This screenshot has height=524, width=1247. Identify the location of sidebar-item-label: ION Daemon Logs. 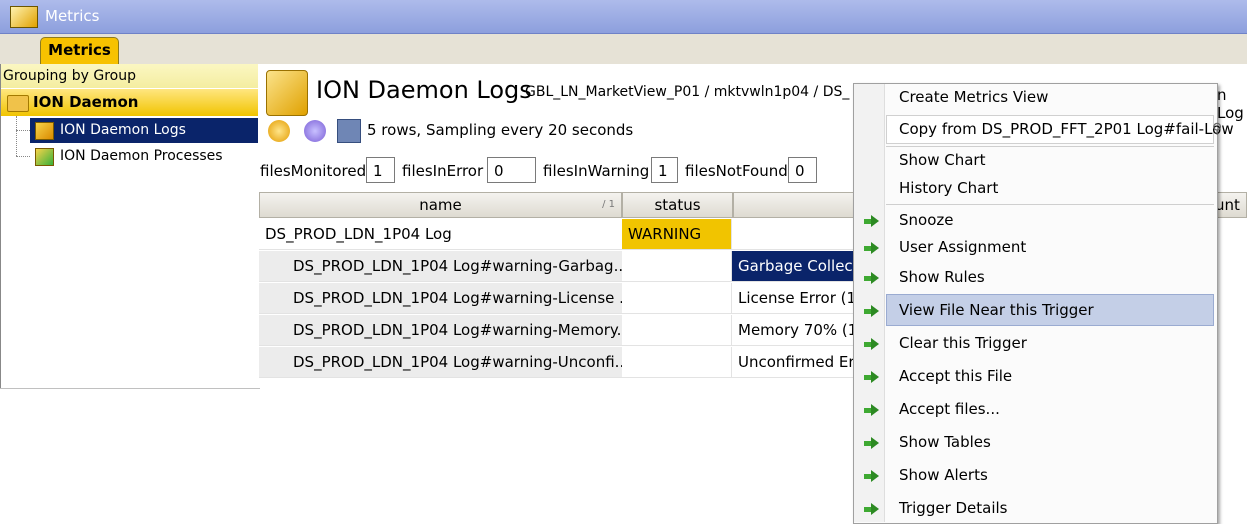
(123, 130).